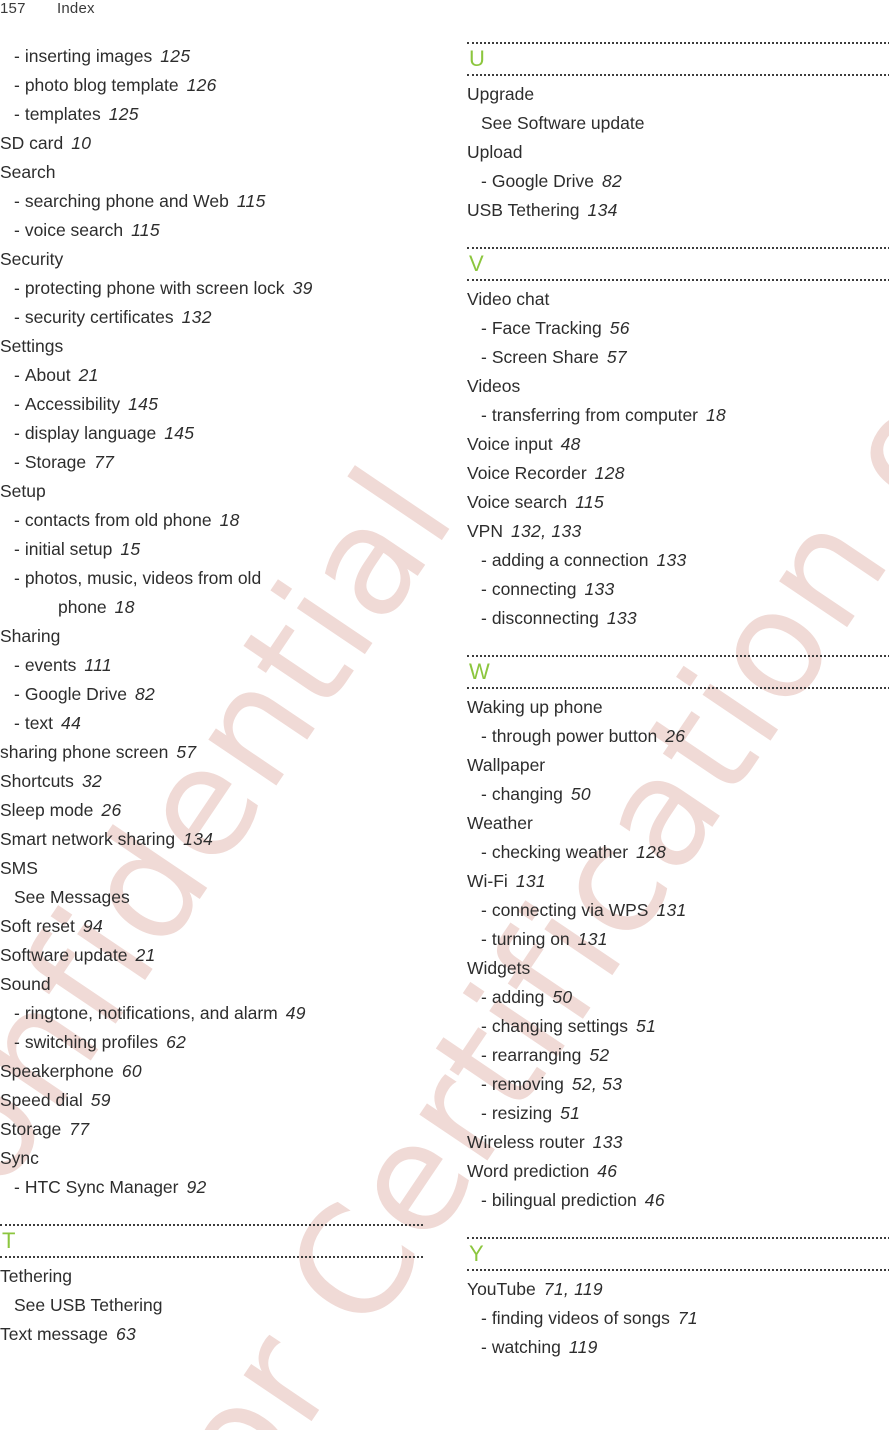  What do you see at coordinates (100, 1100) in the screenshot?
I see `entry-page-reference: 59` at bounding box center [100, 1100].